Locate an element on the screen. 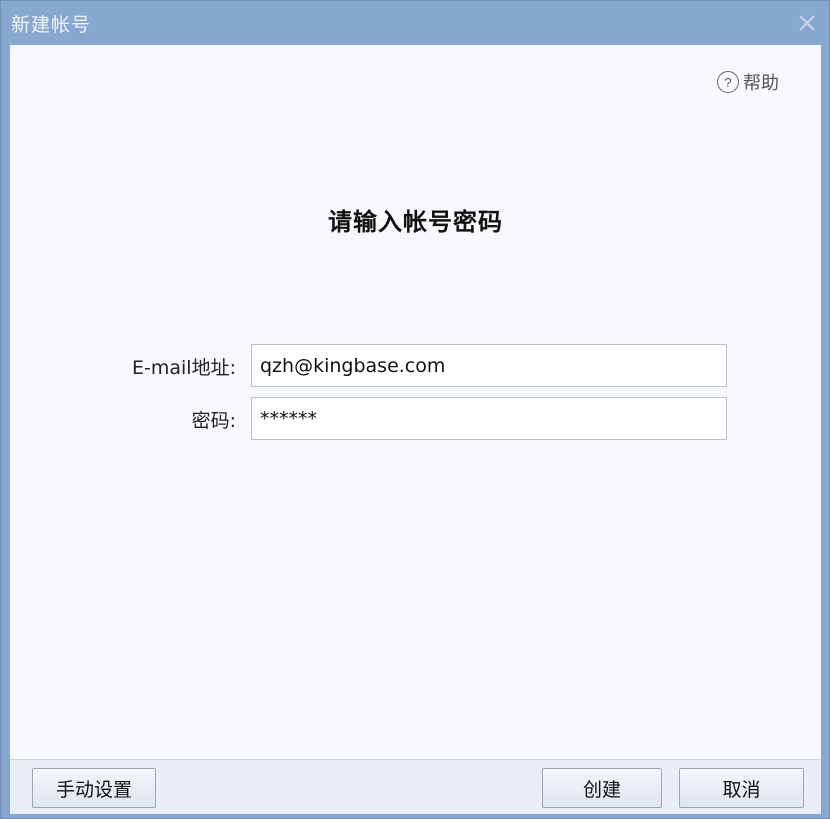 This screenshot has width=830, height=819. cancel-button: 取消 is located at coordinates (741, 788).